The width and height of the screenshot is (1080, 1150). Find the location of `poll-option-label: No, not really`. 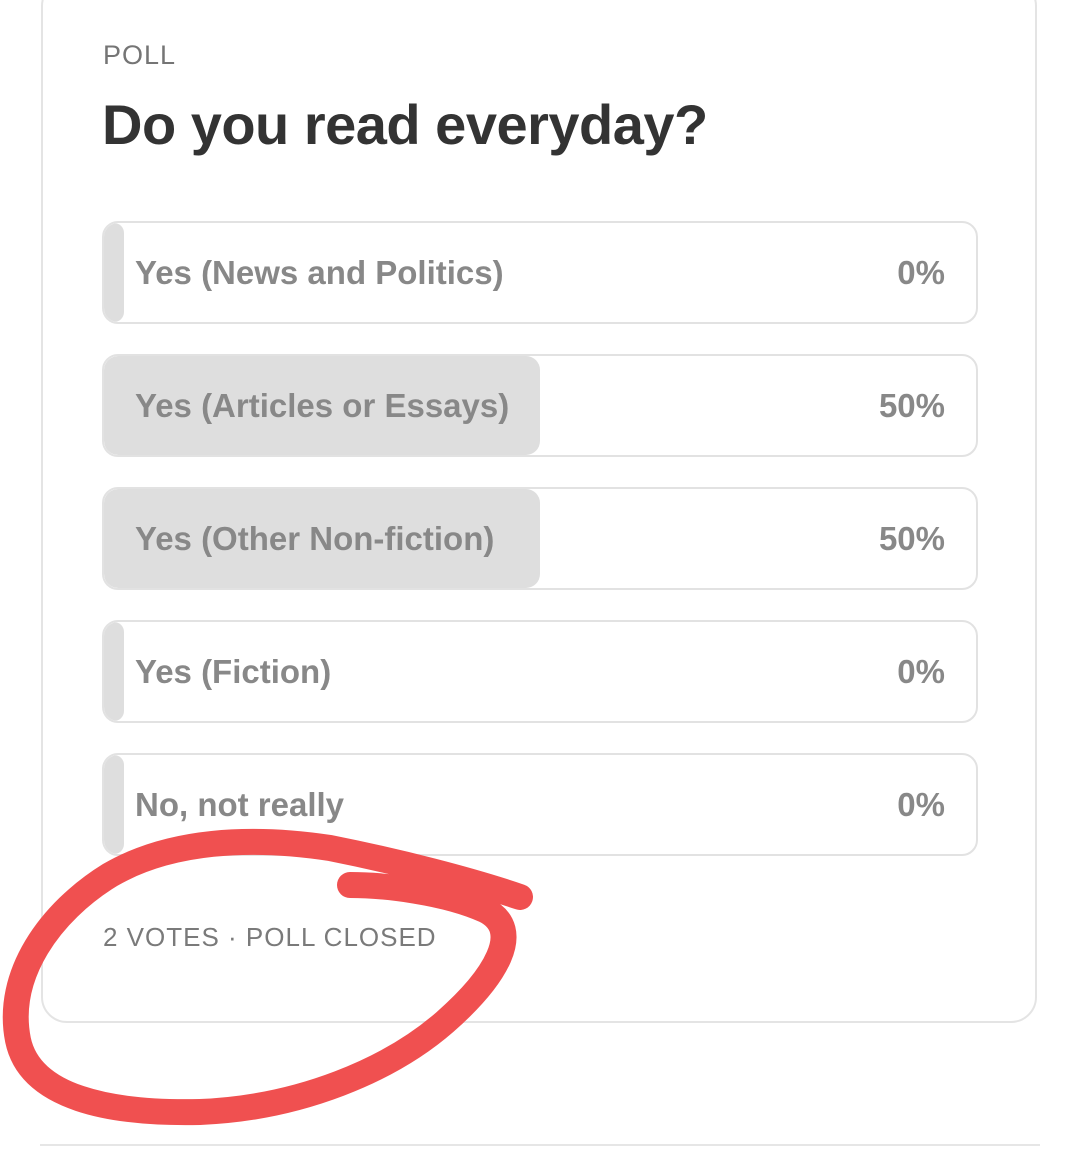

poll-option-label: No, not really is located at coordinates (240, 804).